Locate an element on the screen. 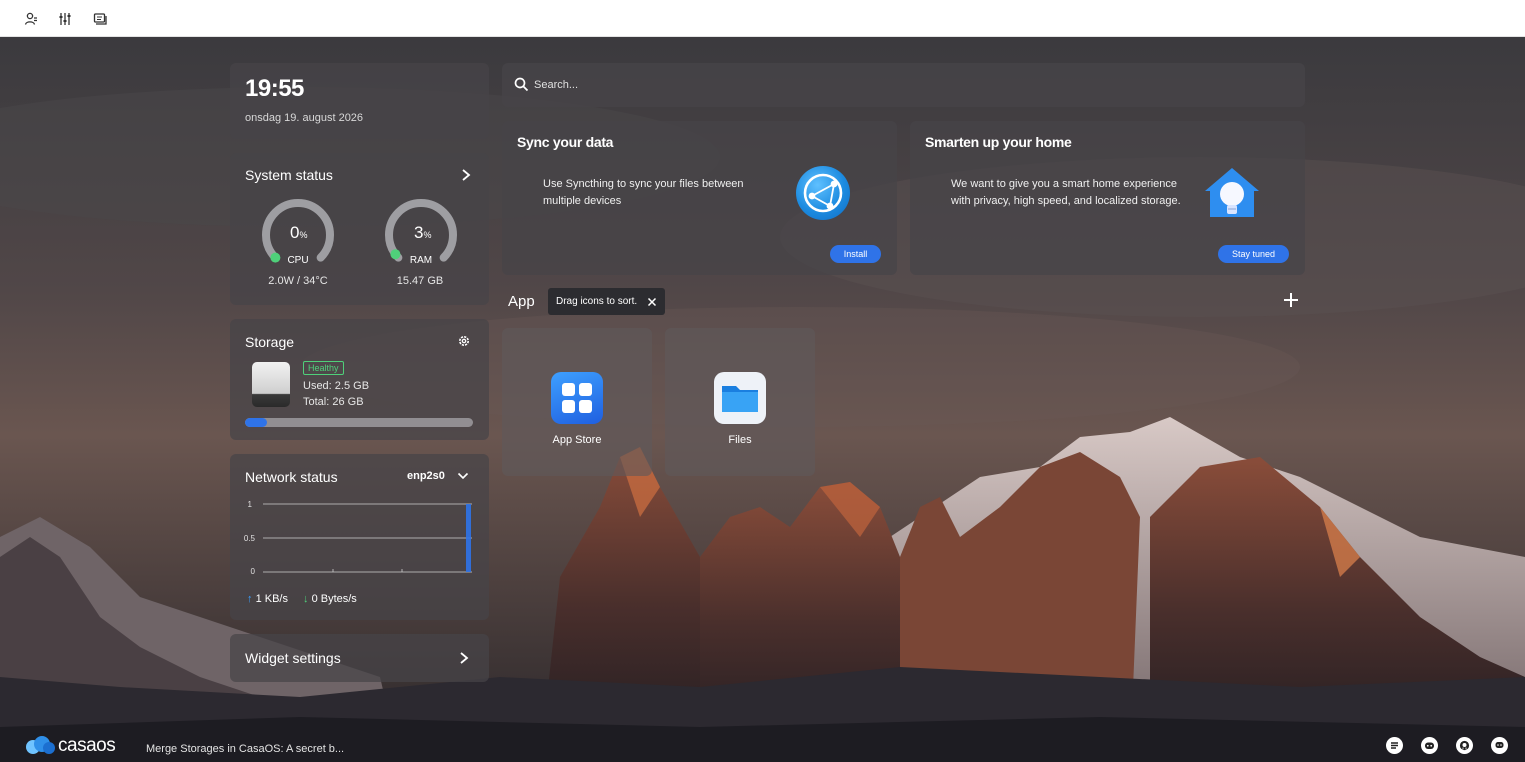 The width and height of the screenshot is (1525, 762). install-button: Install is located at coordinates (855, 254).